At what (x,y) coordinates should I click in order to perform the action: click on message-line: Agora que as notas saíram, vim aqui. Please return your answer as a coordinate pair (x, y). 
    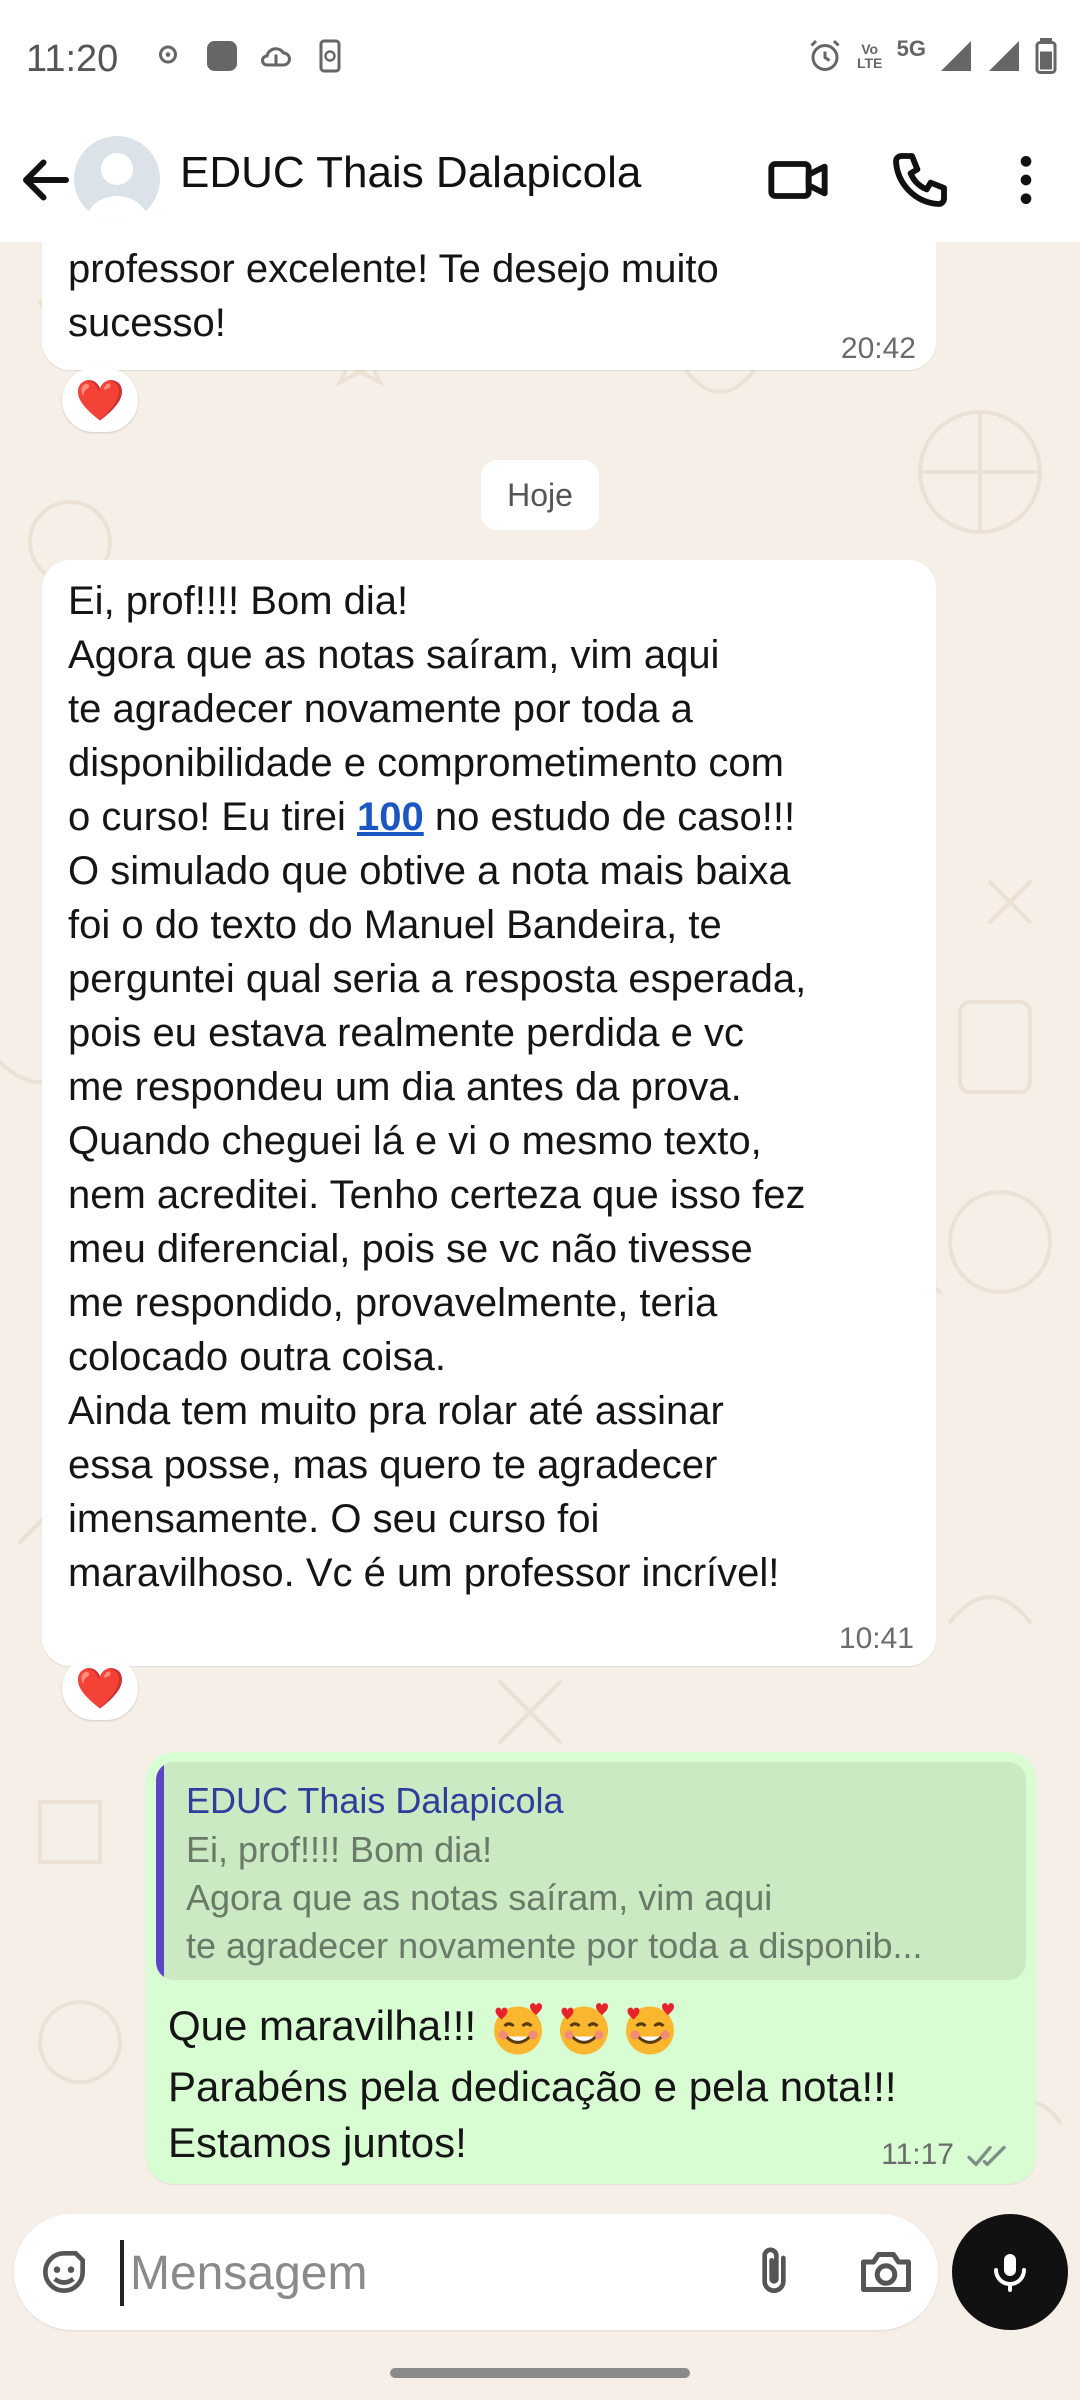
    Looking at the image, I should click on (394, 655).